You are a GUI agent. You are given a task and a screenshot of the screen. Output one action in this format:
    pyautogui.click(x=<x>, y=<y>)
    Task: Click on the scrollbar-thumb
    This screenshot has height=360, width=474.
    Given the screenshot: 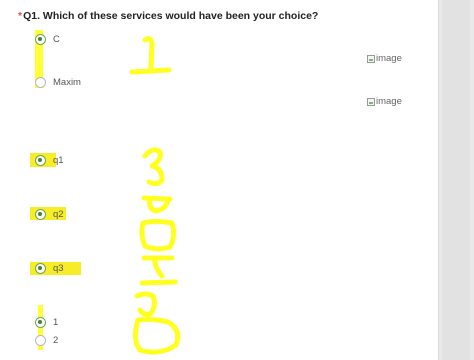 What is the action you would take?
    pyautogui.click(x=456, y=180)
    